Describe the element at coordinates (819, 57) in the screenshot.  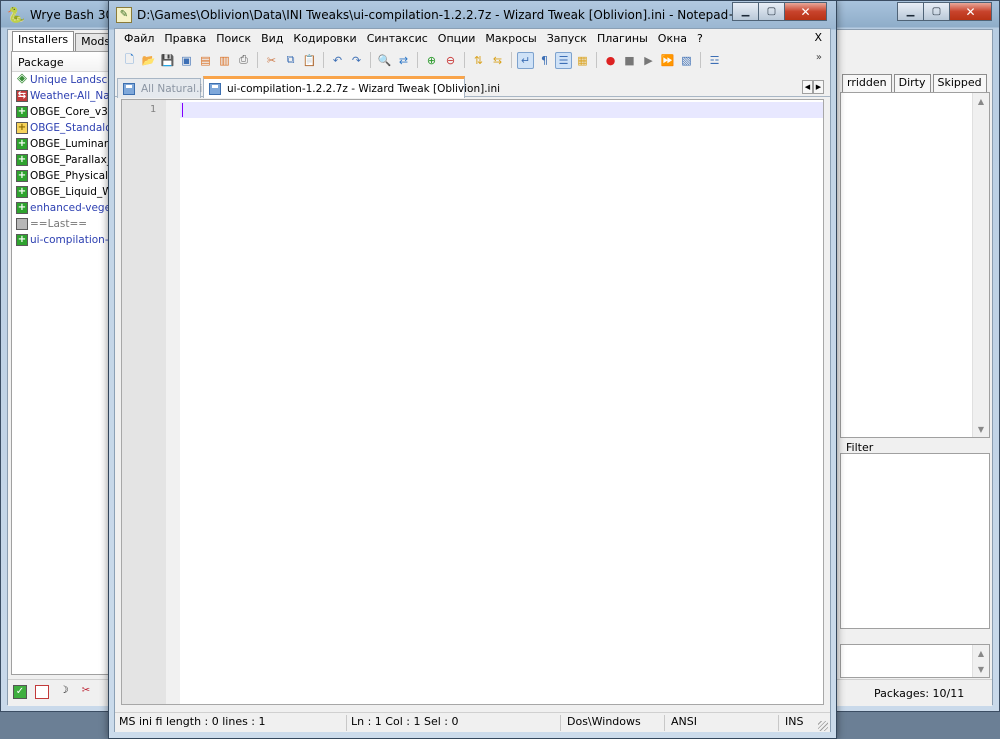
I see `toolbar-overflow-icon: »` at that location.